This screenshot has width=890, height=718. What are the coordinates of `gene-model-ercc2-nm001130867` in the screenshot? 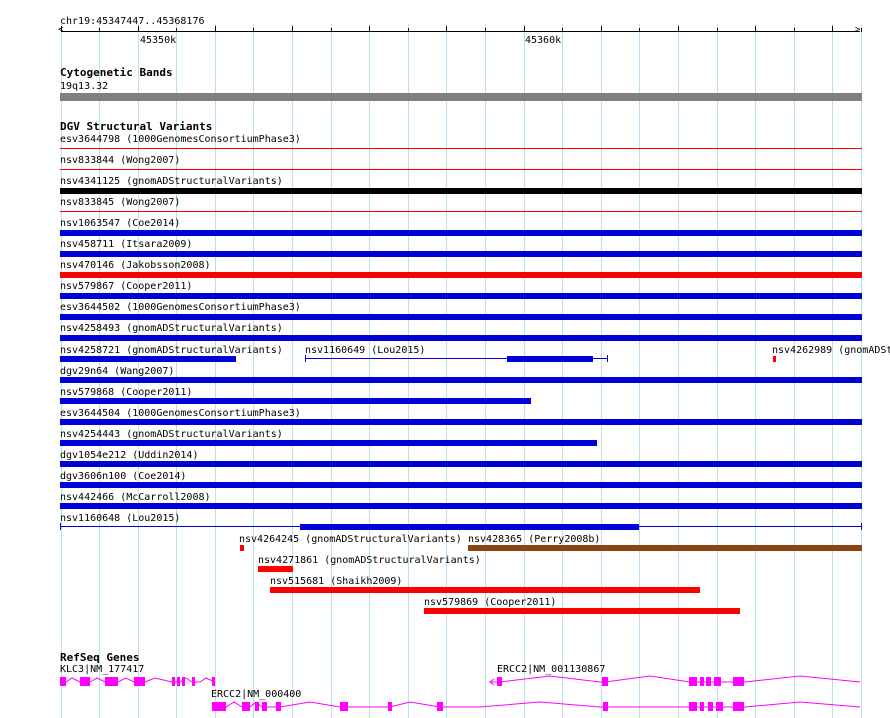 It's located at (675, 680).